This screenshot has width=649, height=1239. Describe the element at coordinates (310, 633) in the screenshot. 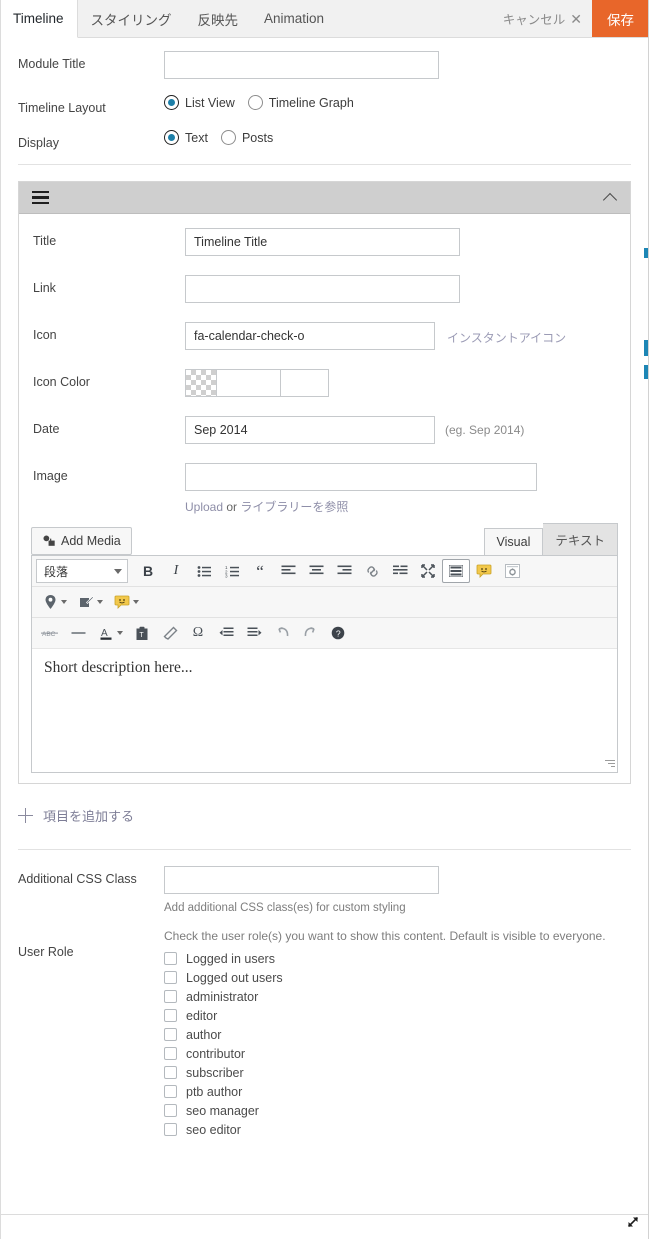

I see `redo-icon` at that location.